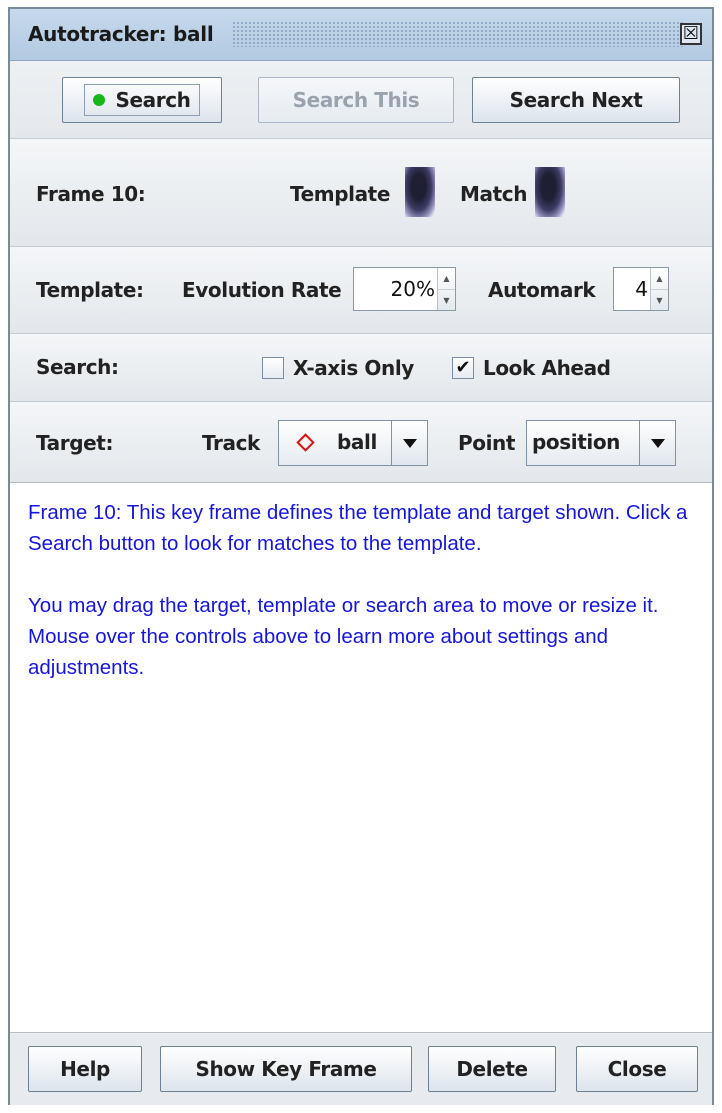 The image size is (722, 1113). Describe the element at coordinates (458, 34) in the screenshot. I see `title-bar-grip` at that location.